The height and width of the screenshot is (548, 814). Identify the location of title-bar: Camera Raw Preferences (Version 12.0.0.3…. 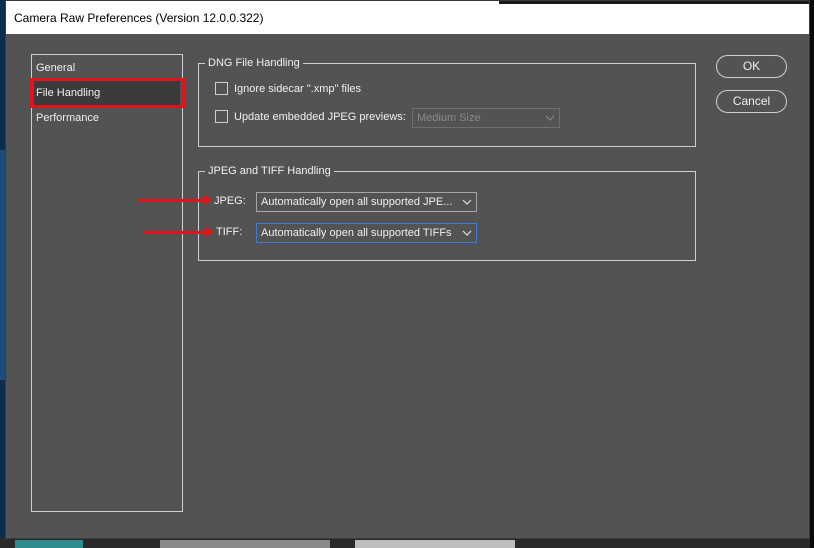
(407, 17).